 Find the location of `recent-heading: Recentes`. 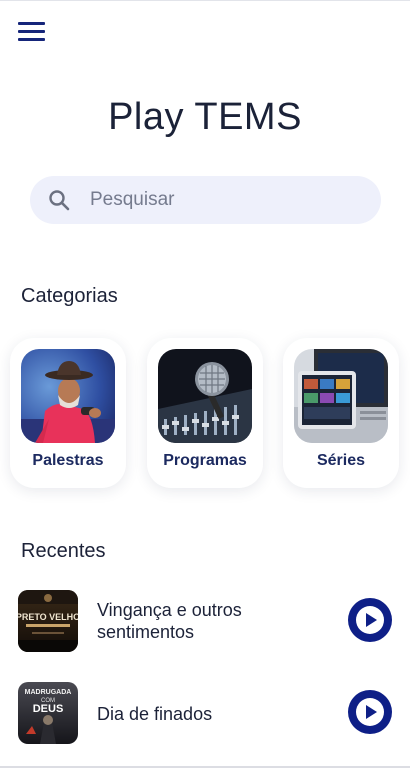

recent-heading: Recentes is located at coordinates (63, 551).